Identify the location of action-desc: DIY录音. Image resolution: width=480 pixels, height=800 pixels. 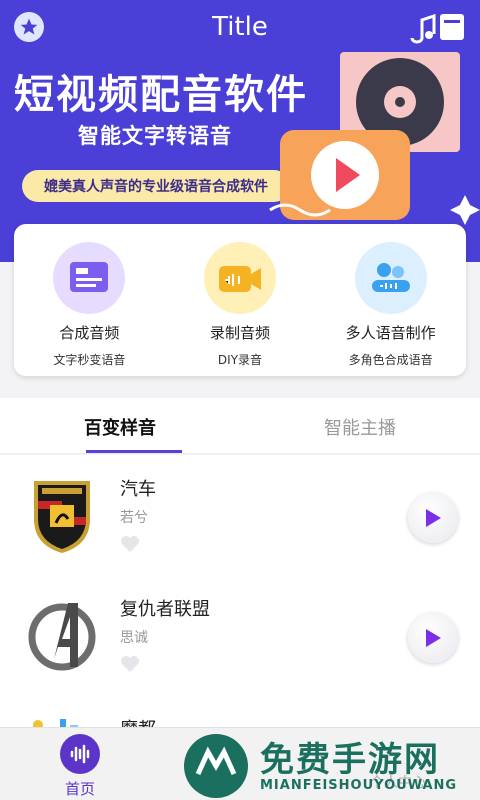
(240, 360).